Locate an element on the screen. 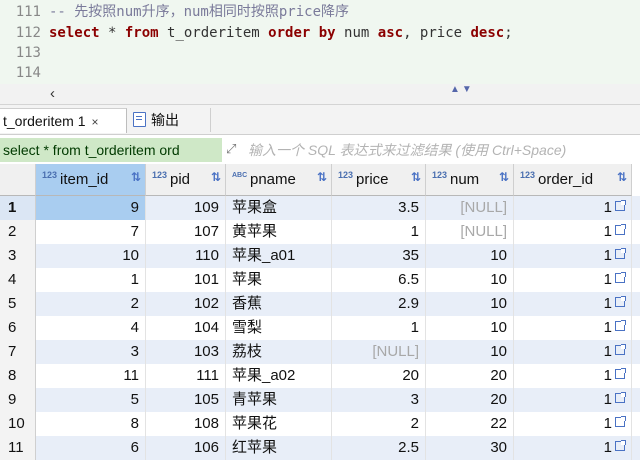 The height and width of the screenshot is (474, 640). cell-price: 6.5 is located at coordinates (379, 280).